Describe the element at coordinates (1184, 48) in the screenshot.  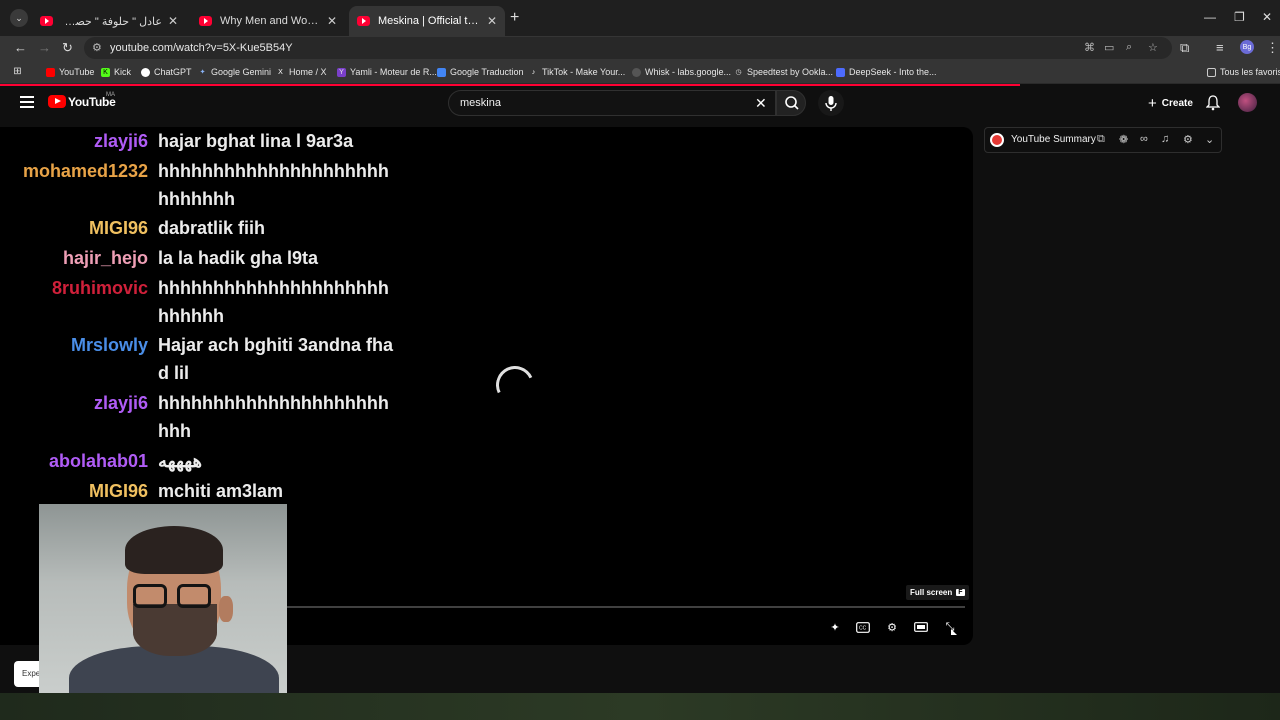
I see `extensions-icon: ⧉` at that location.